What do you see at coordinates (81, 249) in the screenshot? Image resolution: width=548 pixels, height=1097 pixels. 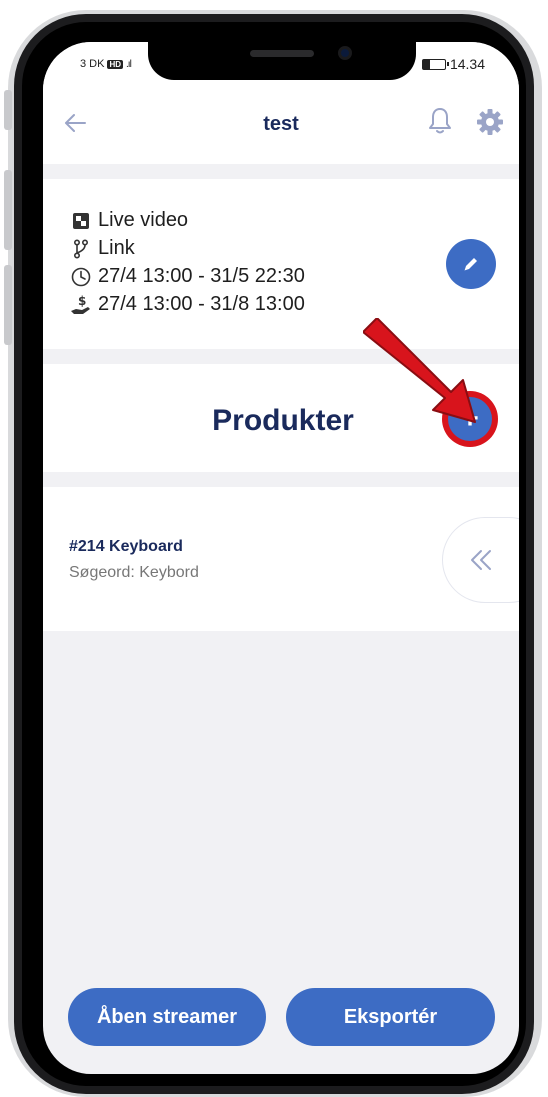 I see `branch-icon` at bounding box center [81, 249].